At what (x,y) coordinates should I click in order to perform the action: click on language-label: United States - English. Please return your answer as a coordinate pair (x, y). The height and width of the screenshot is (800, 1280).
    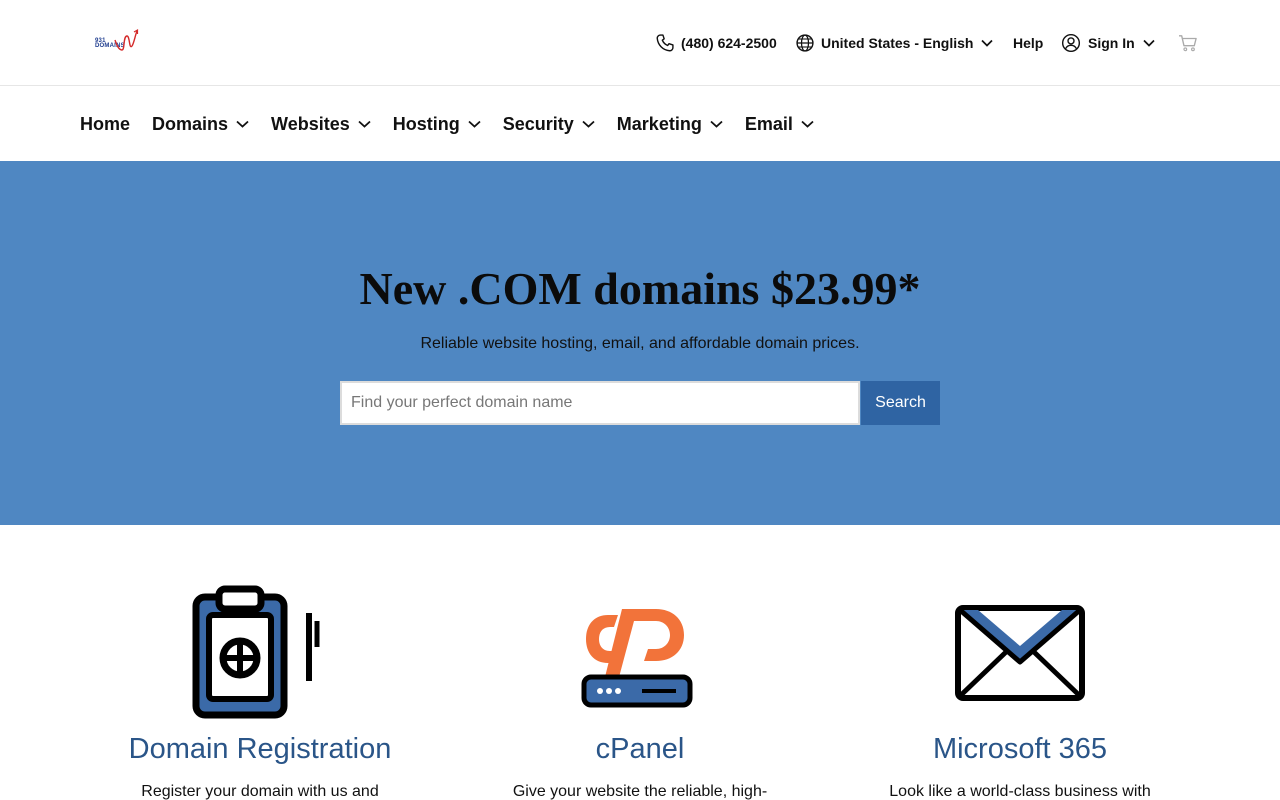
    Looking at the image, I should click on (897, 43).